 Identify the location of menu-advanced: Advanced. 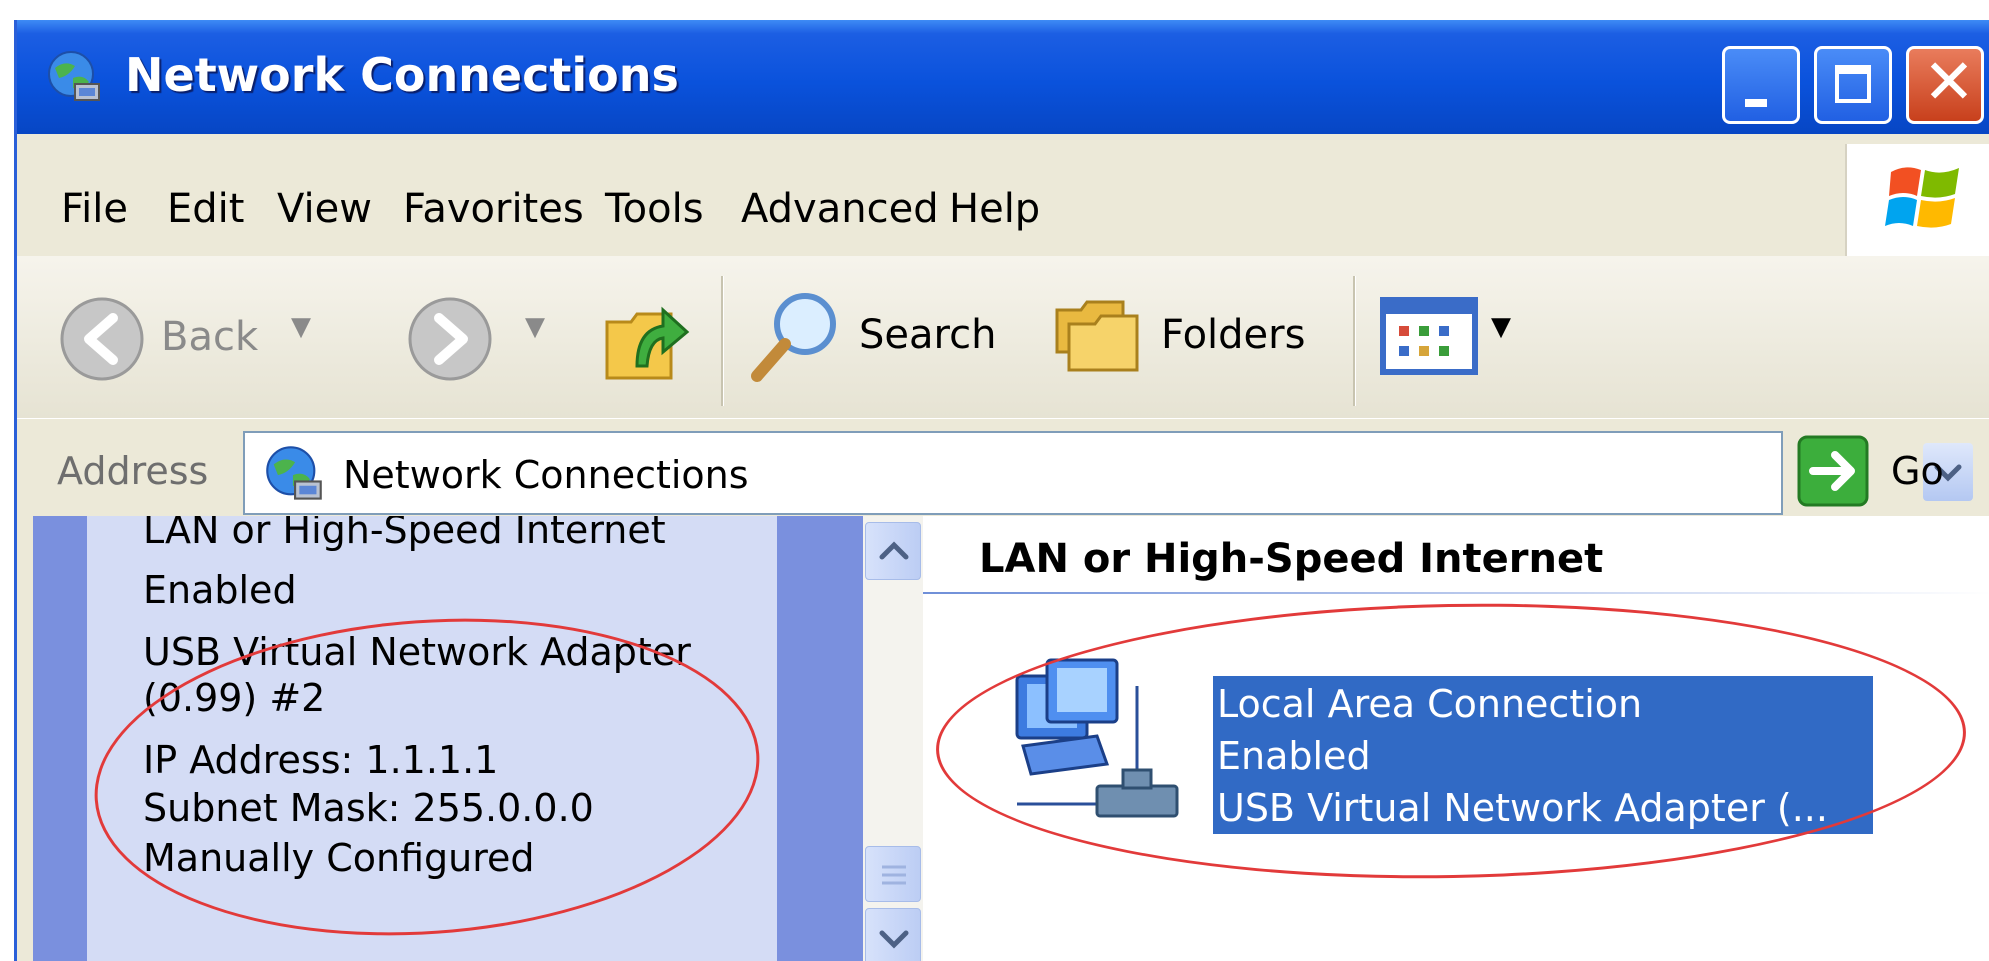
(840, 209).